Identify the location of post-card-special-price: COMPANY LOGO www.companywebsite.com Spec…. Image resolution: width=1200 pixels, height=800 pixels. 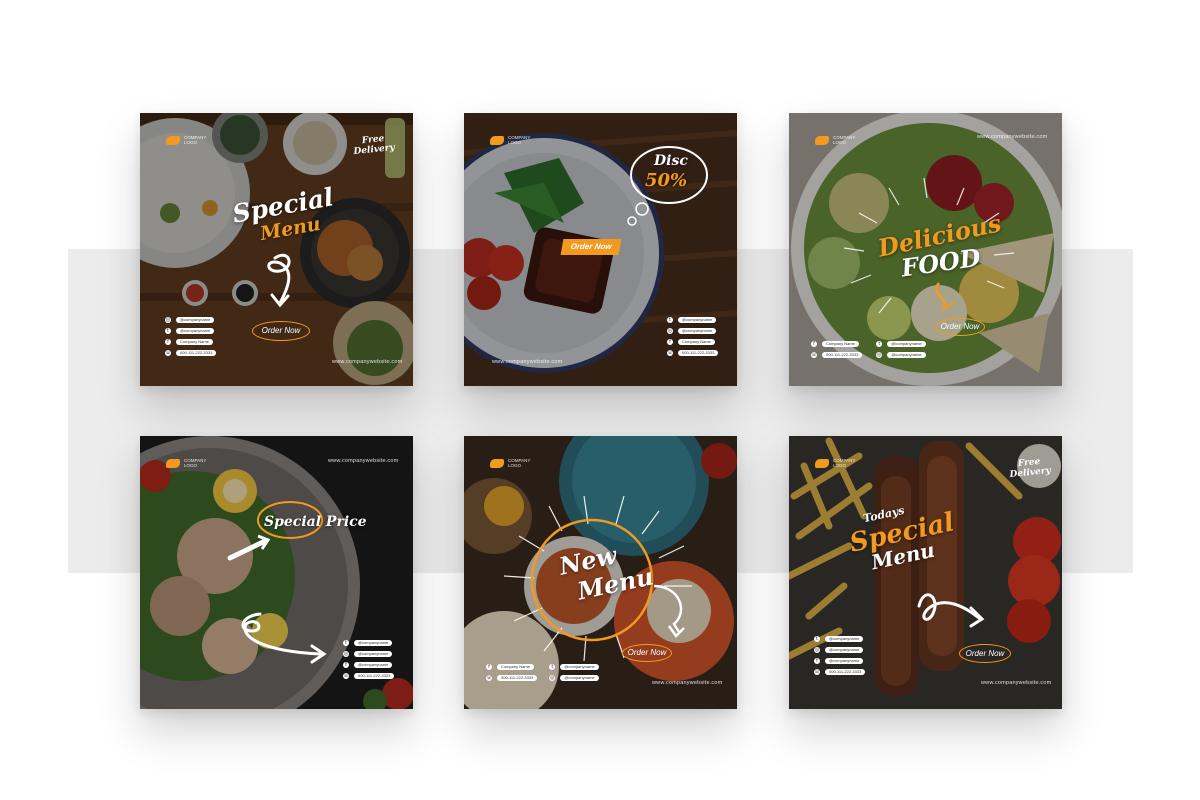
(276, 572).